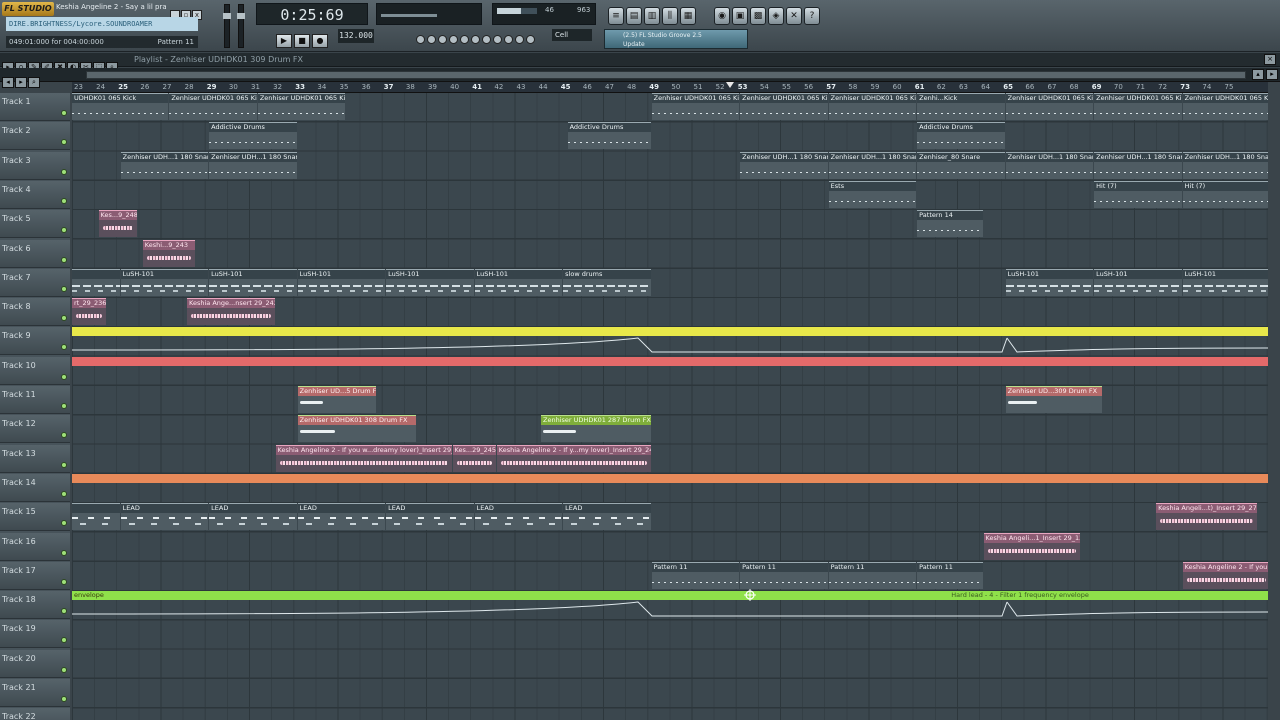  Describe the element at coordinates (812, 16) in the screenshot. I see `help-icon: ?` at that location.